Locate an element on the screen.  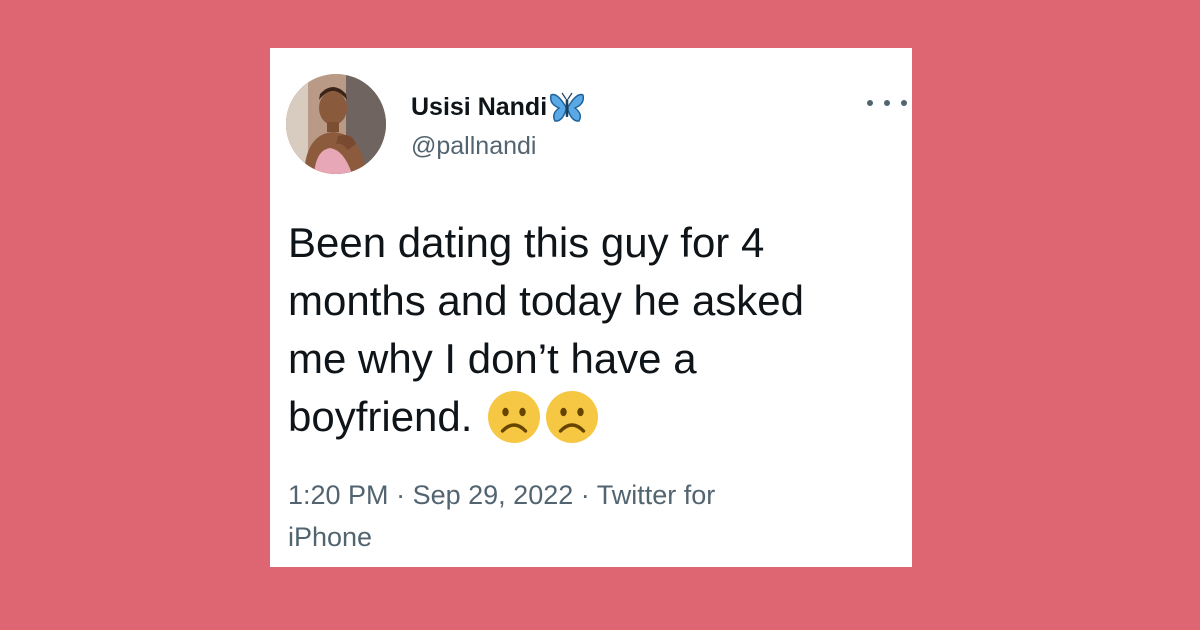
tweet-text-line: Been dating this guy for 4 is located at coordinates (526, 242).